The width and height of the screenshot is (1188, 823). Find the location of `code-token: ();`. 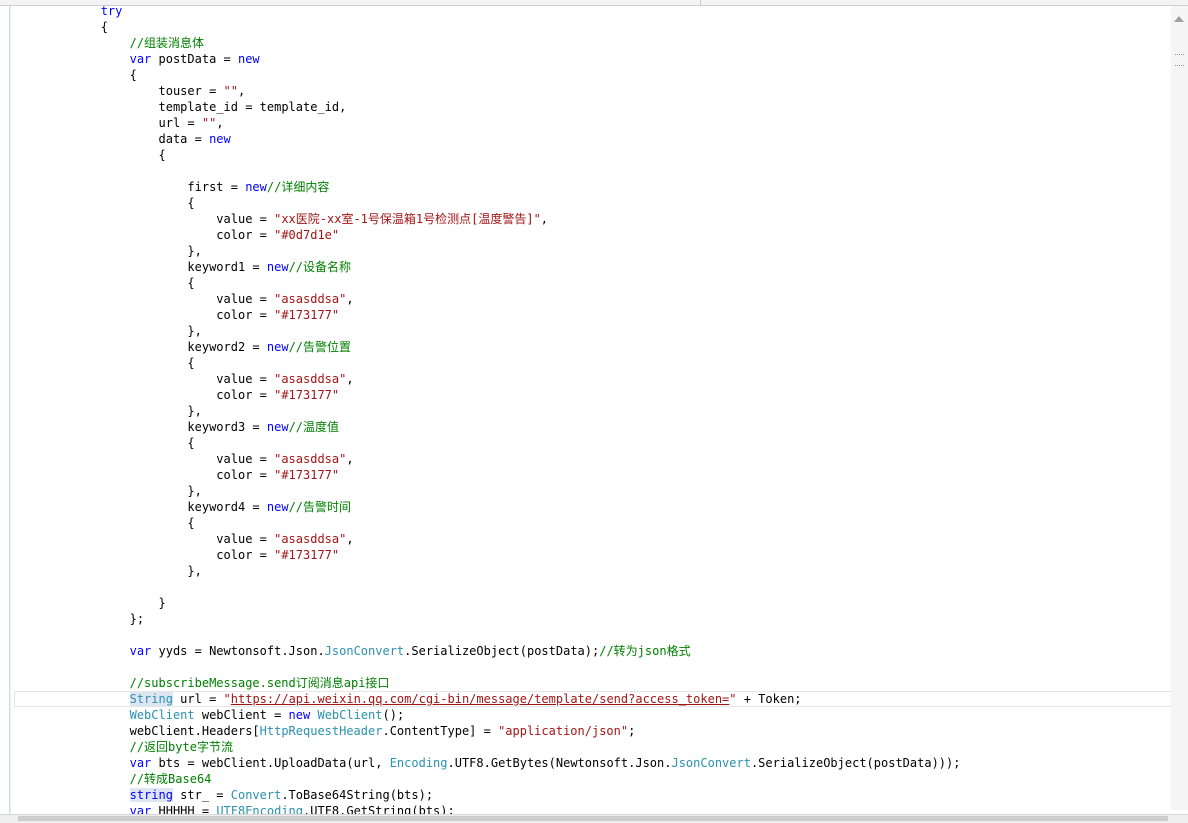

code-token: (); is located at coordinates (393, 715).